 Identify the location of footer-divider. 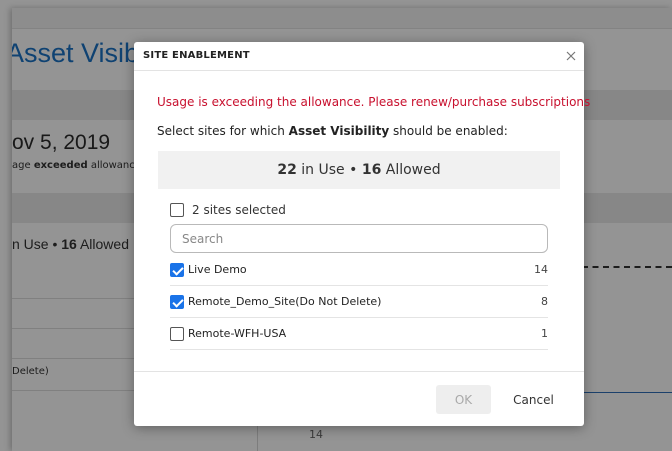
(359, 371).